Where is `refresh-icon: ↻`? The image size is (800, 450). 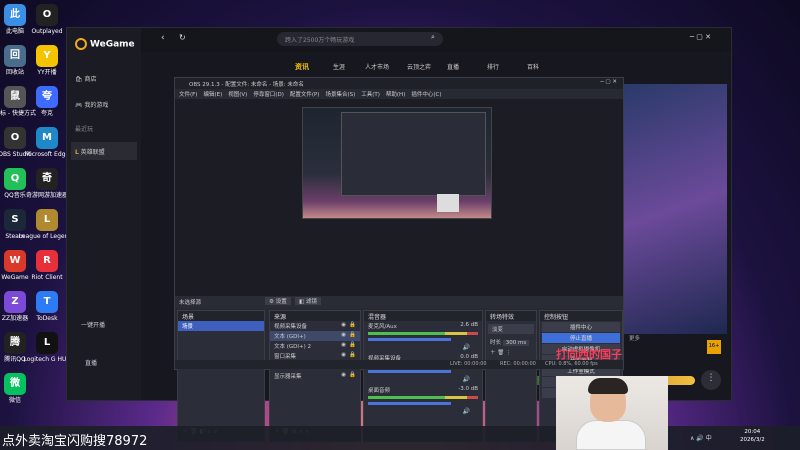
refresh-icon: ↻ is located at coordinates (182, 37).